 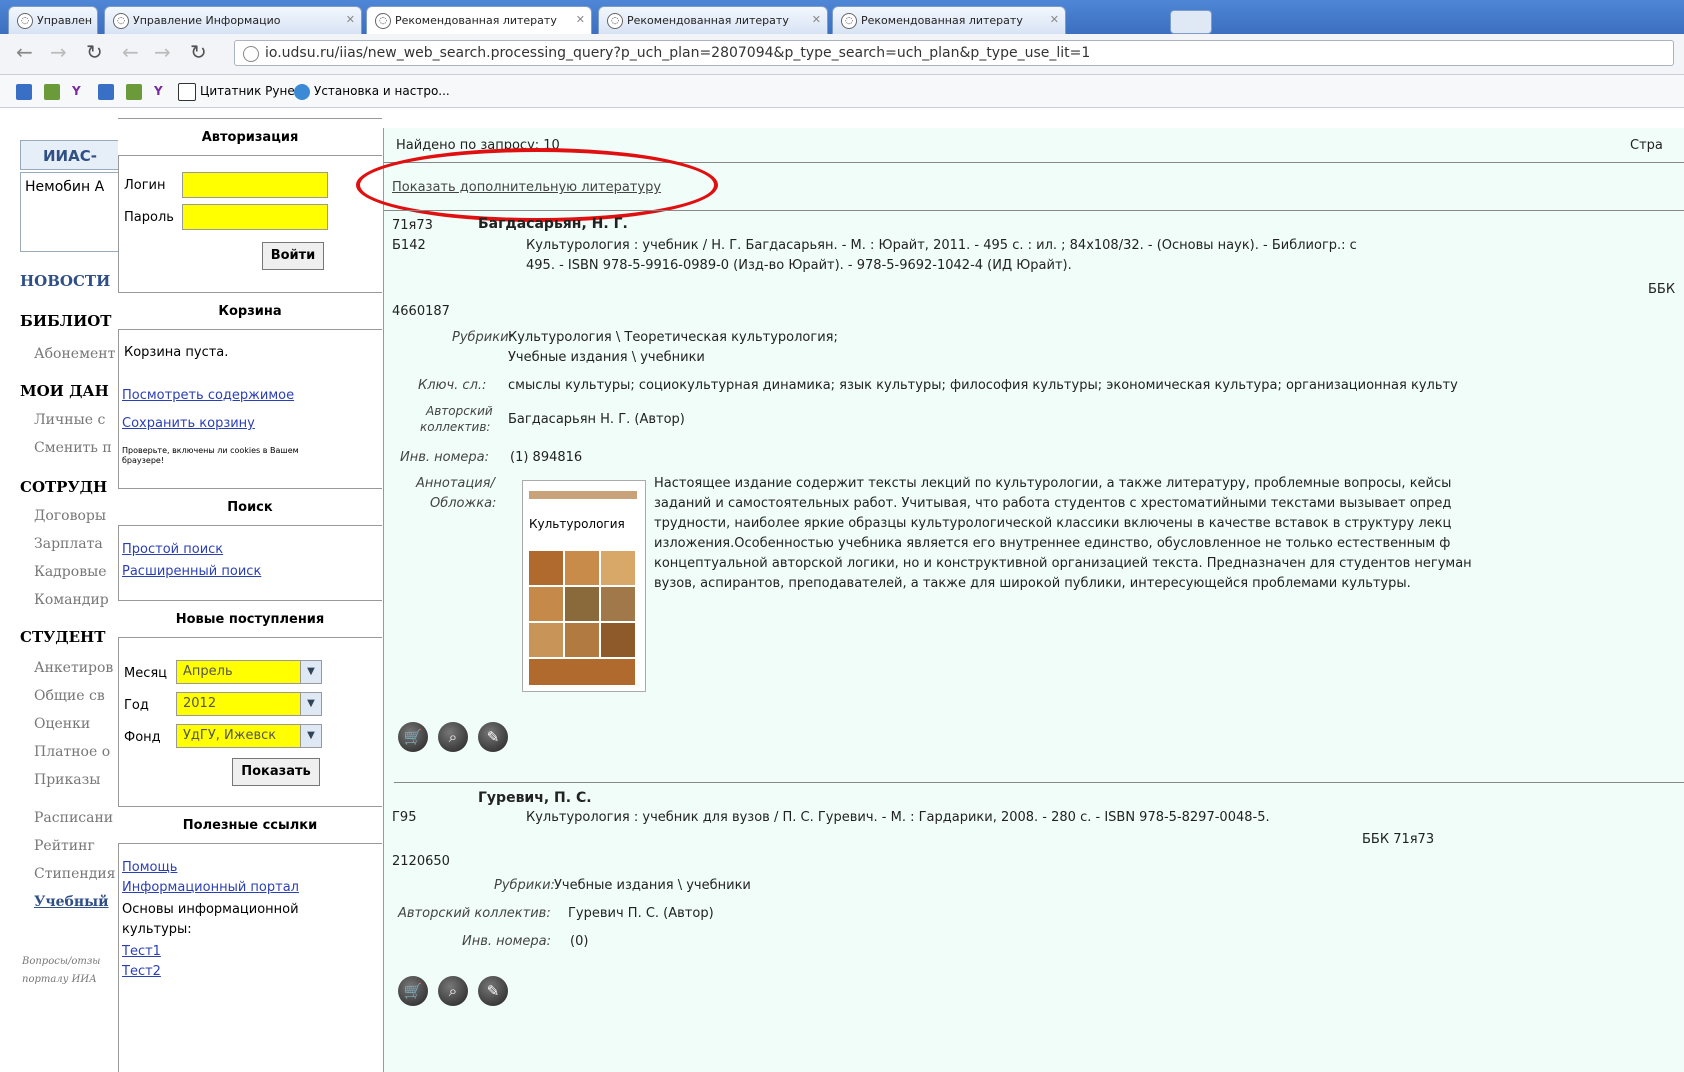 What do you see at coordinates (208, 395) in the screenshot?
I see `view-contents-link: Посмотреть содержимое` at bounding box center [208, 395].